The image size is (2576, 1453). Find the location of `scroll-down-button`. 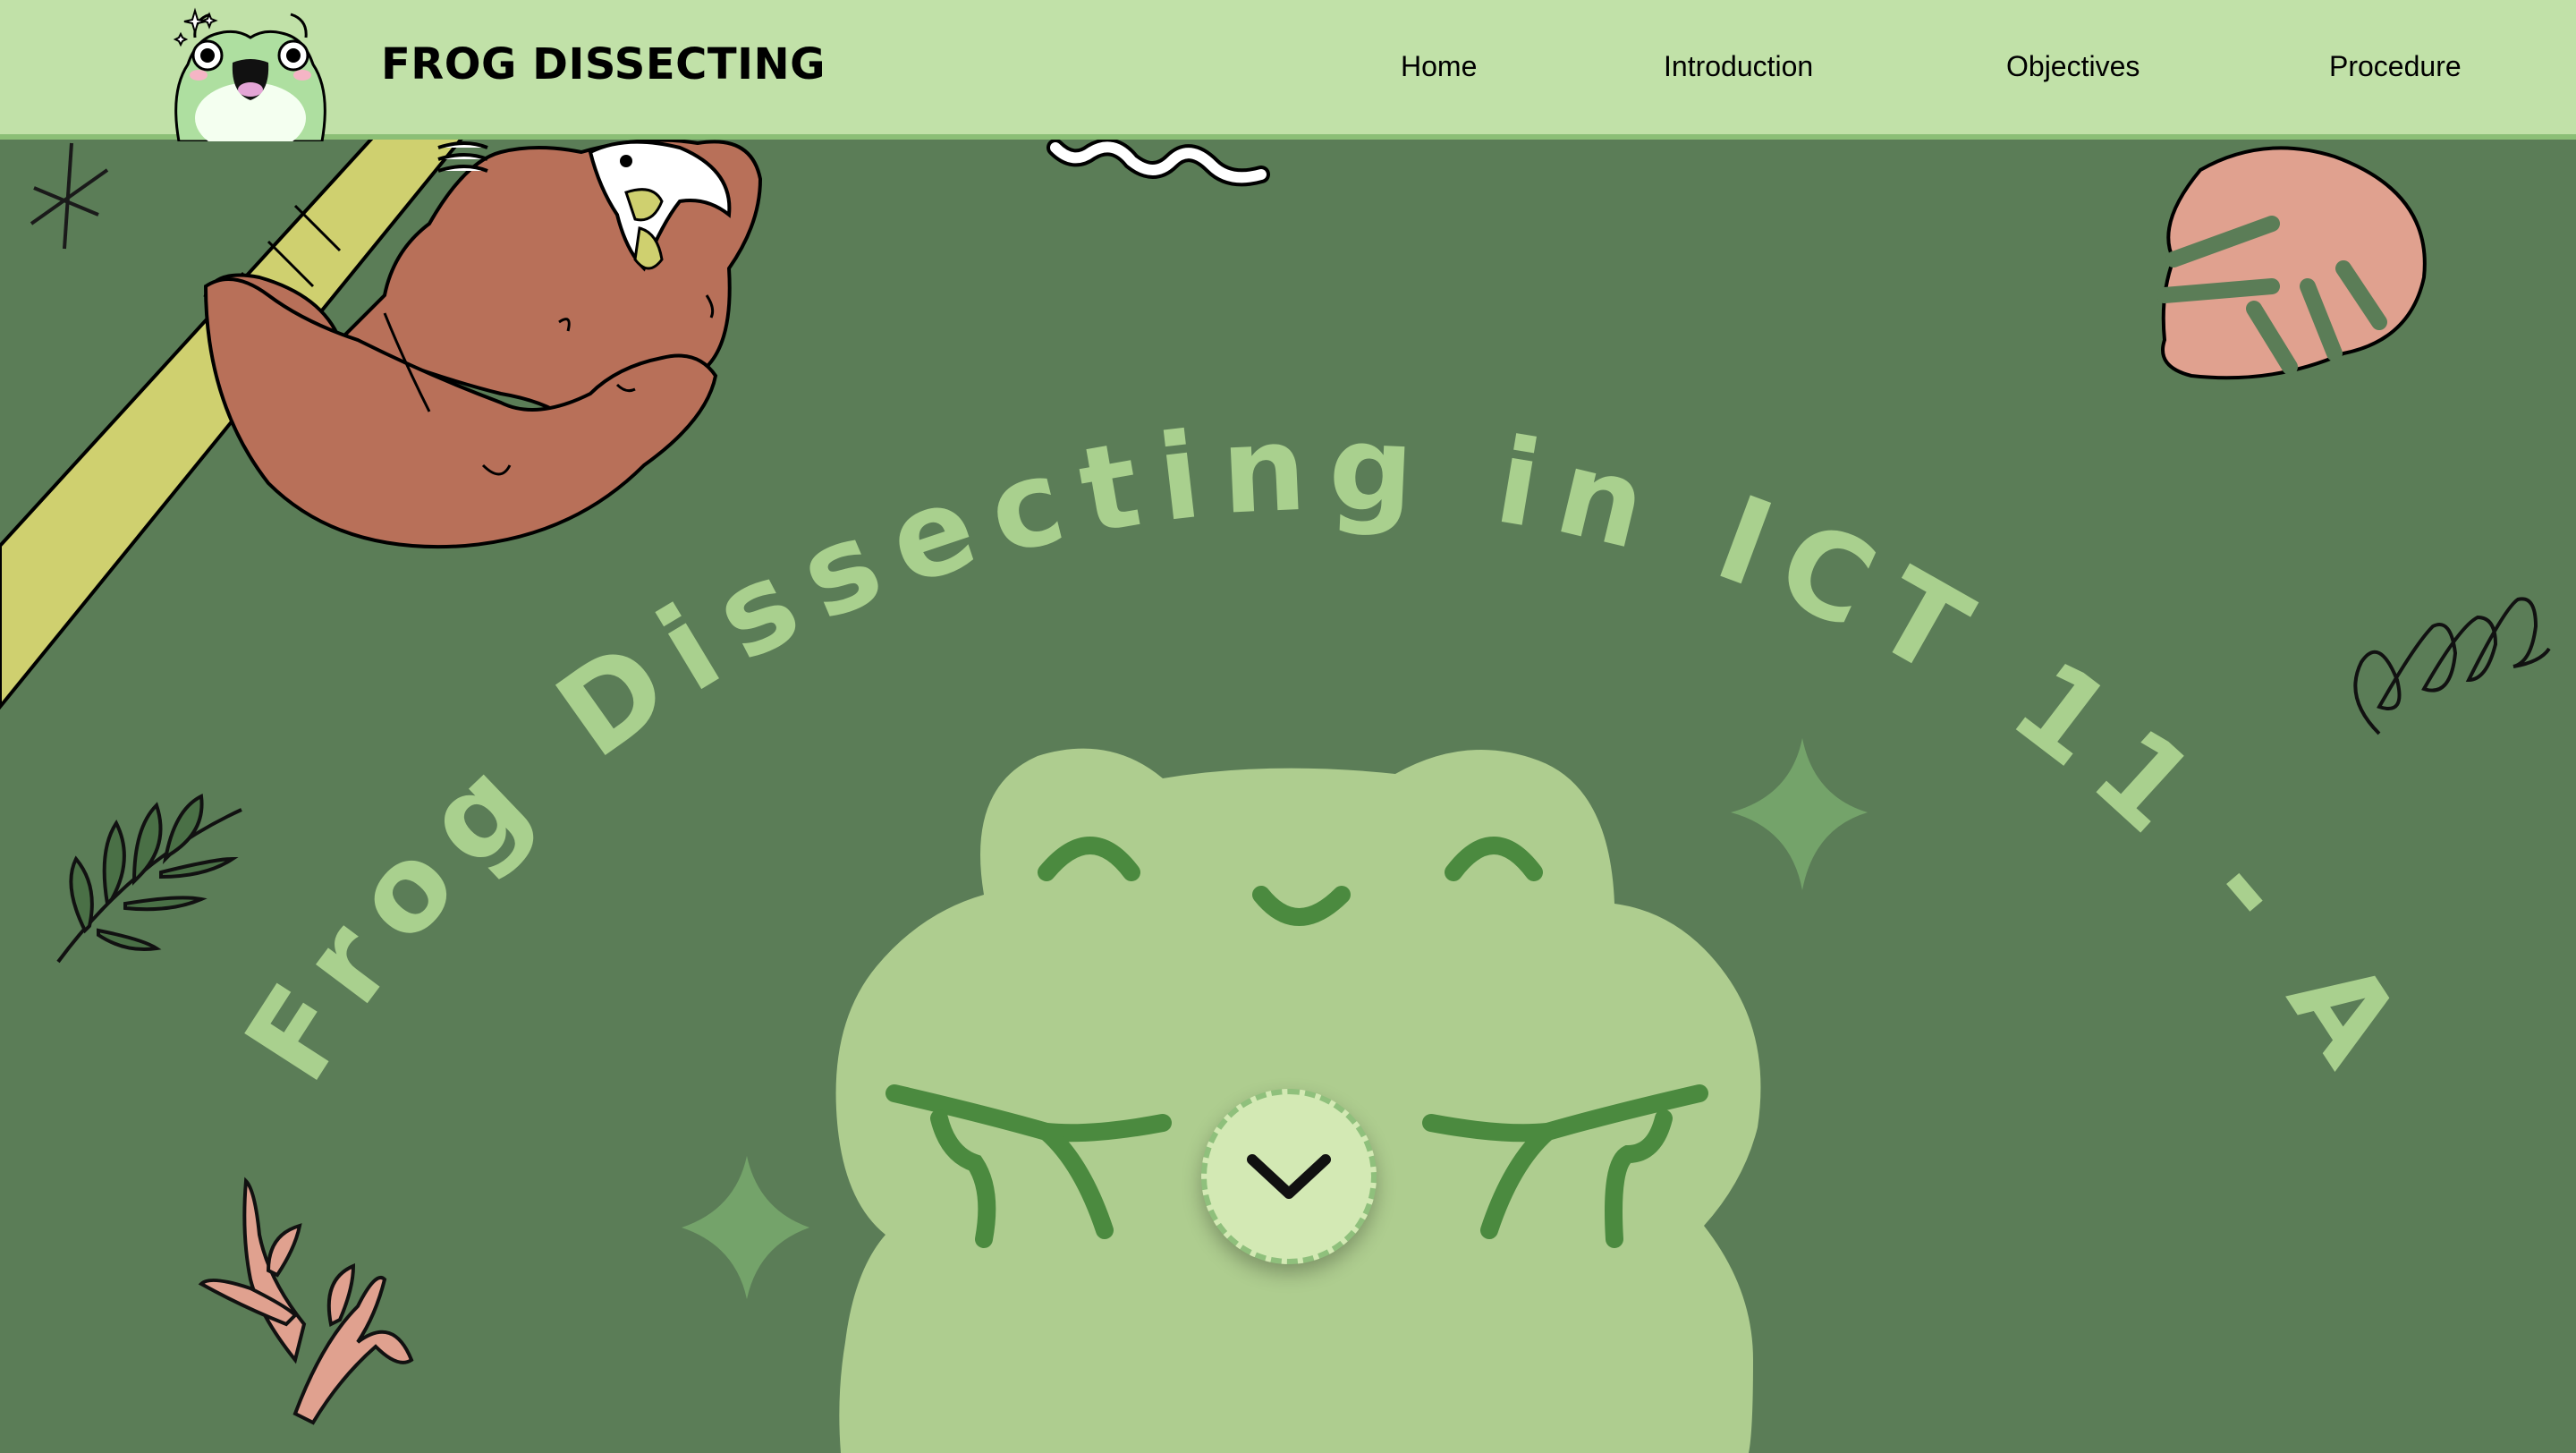

scroll-down-button is located at coordinates (1289, 1176).